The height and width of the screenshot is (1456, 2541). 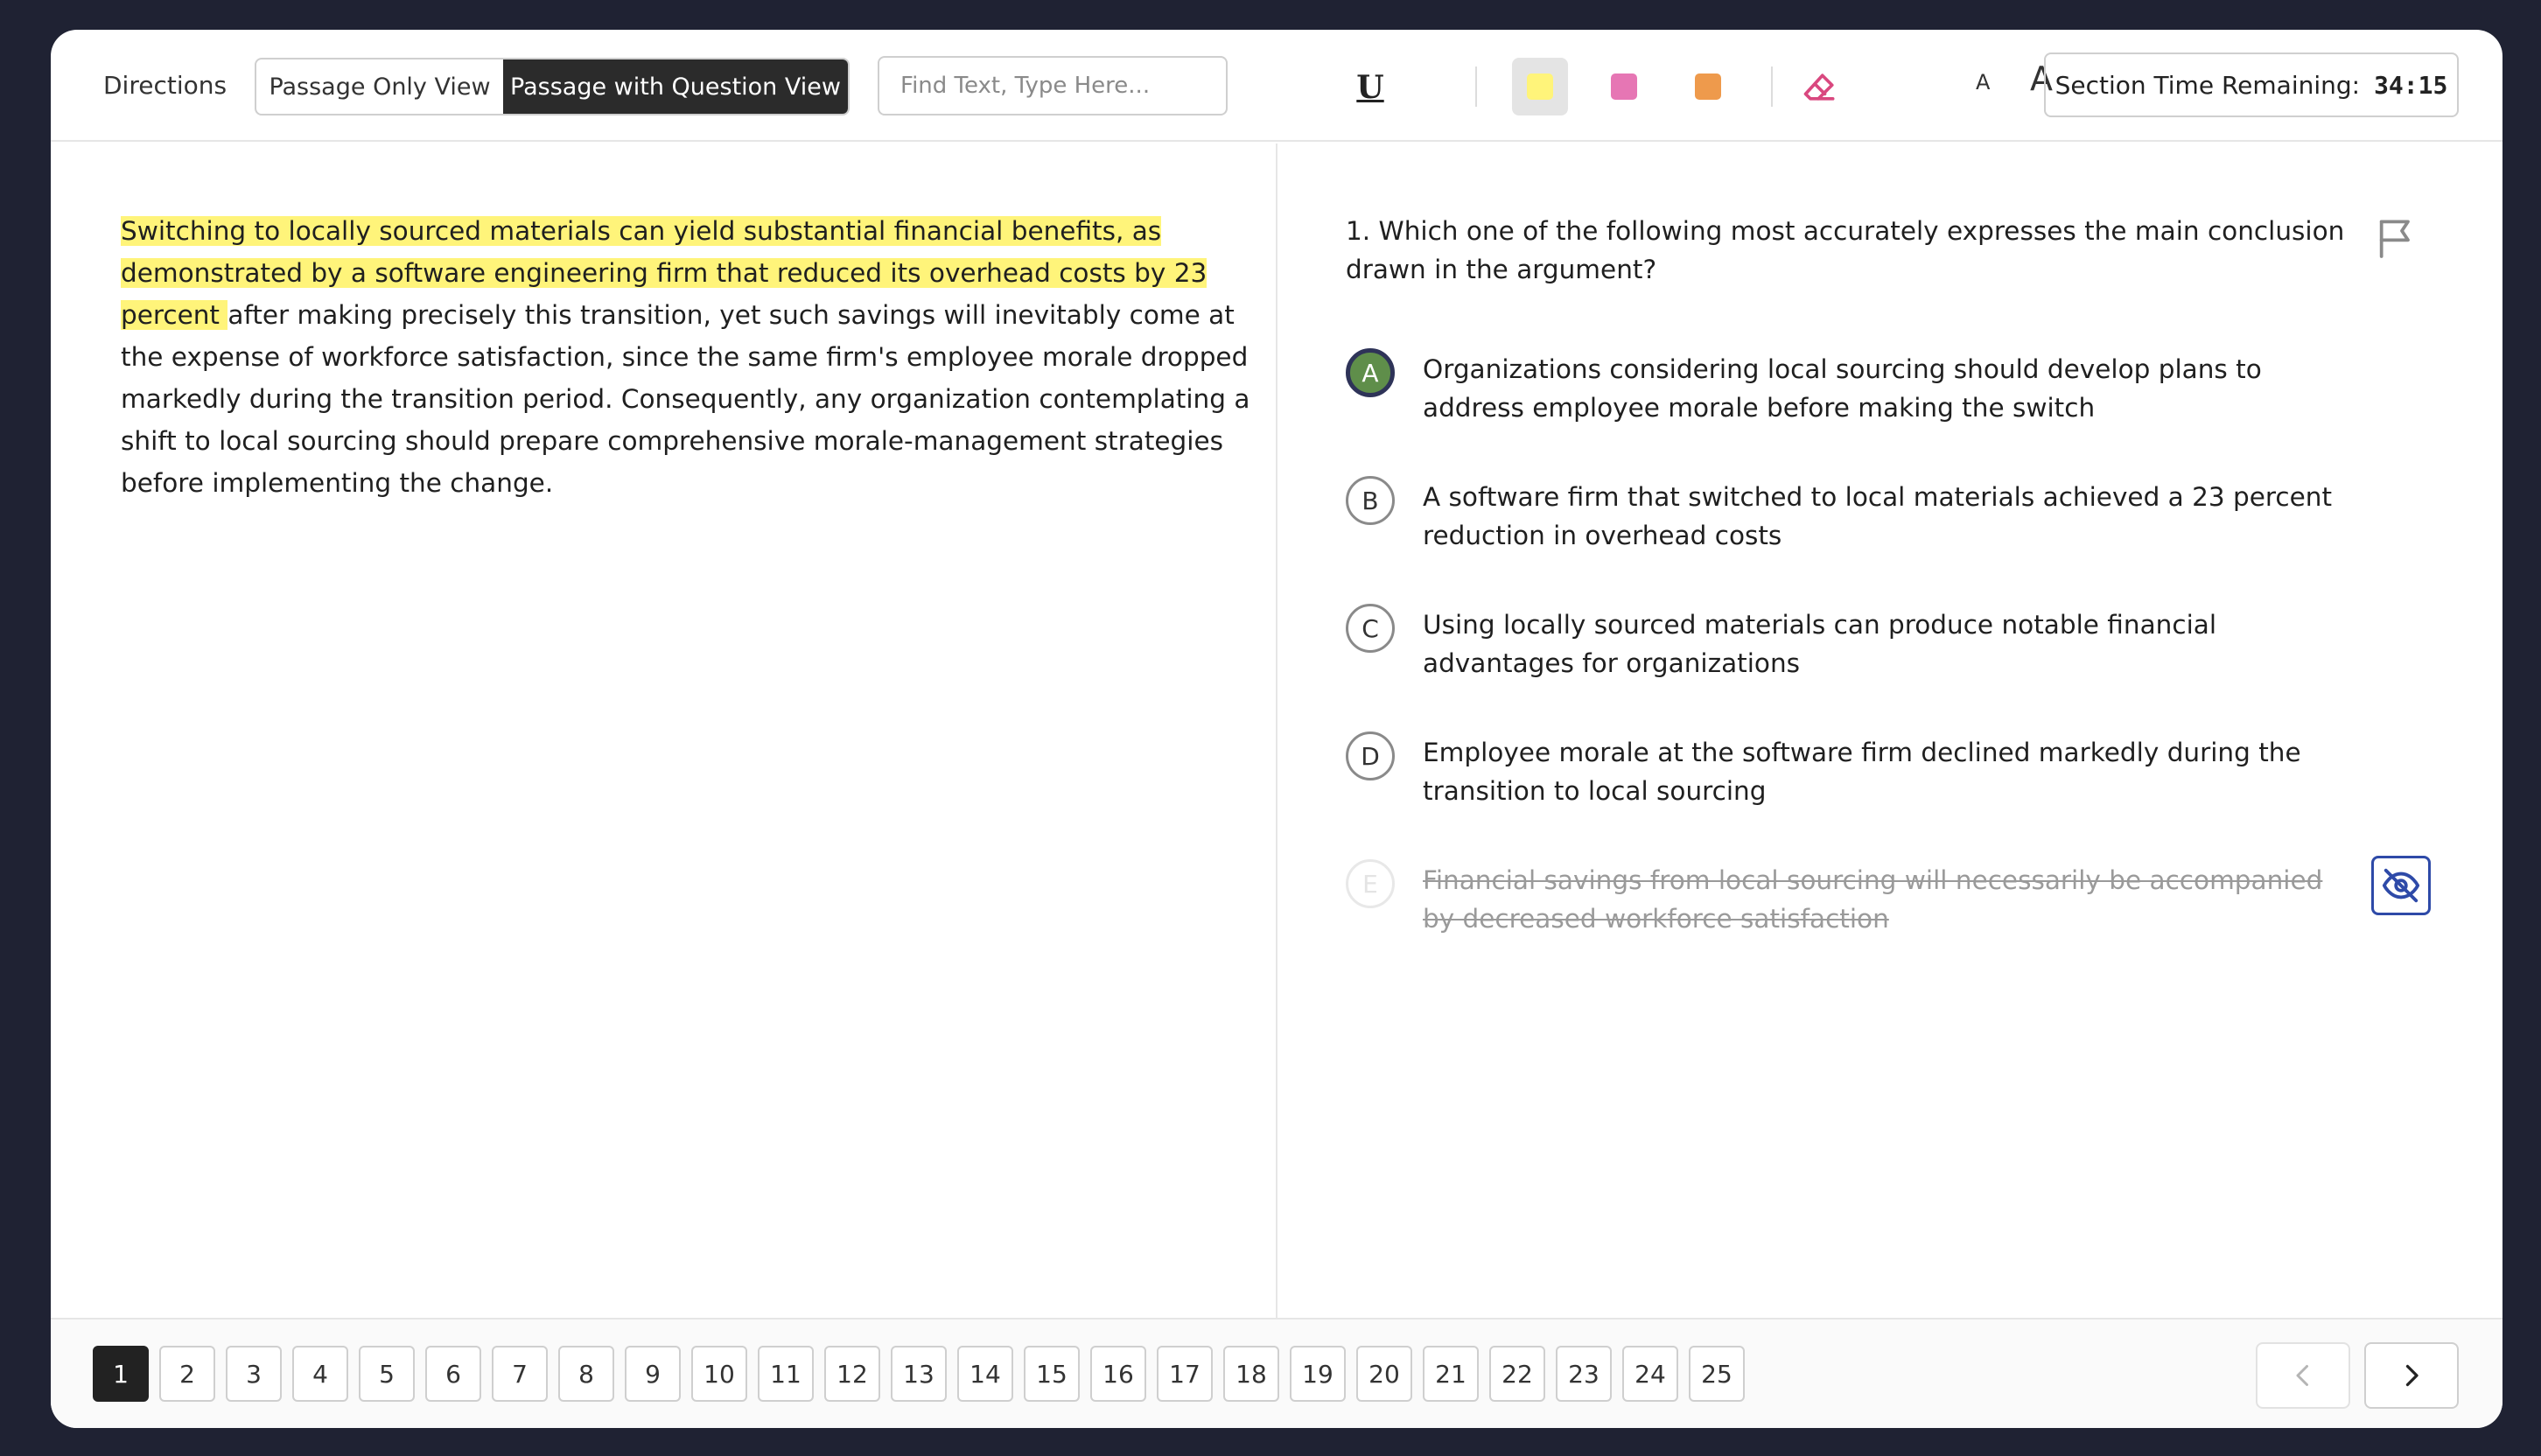 I want to click on page-button-4: 4, so click(x=320, y=1374).